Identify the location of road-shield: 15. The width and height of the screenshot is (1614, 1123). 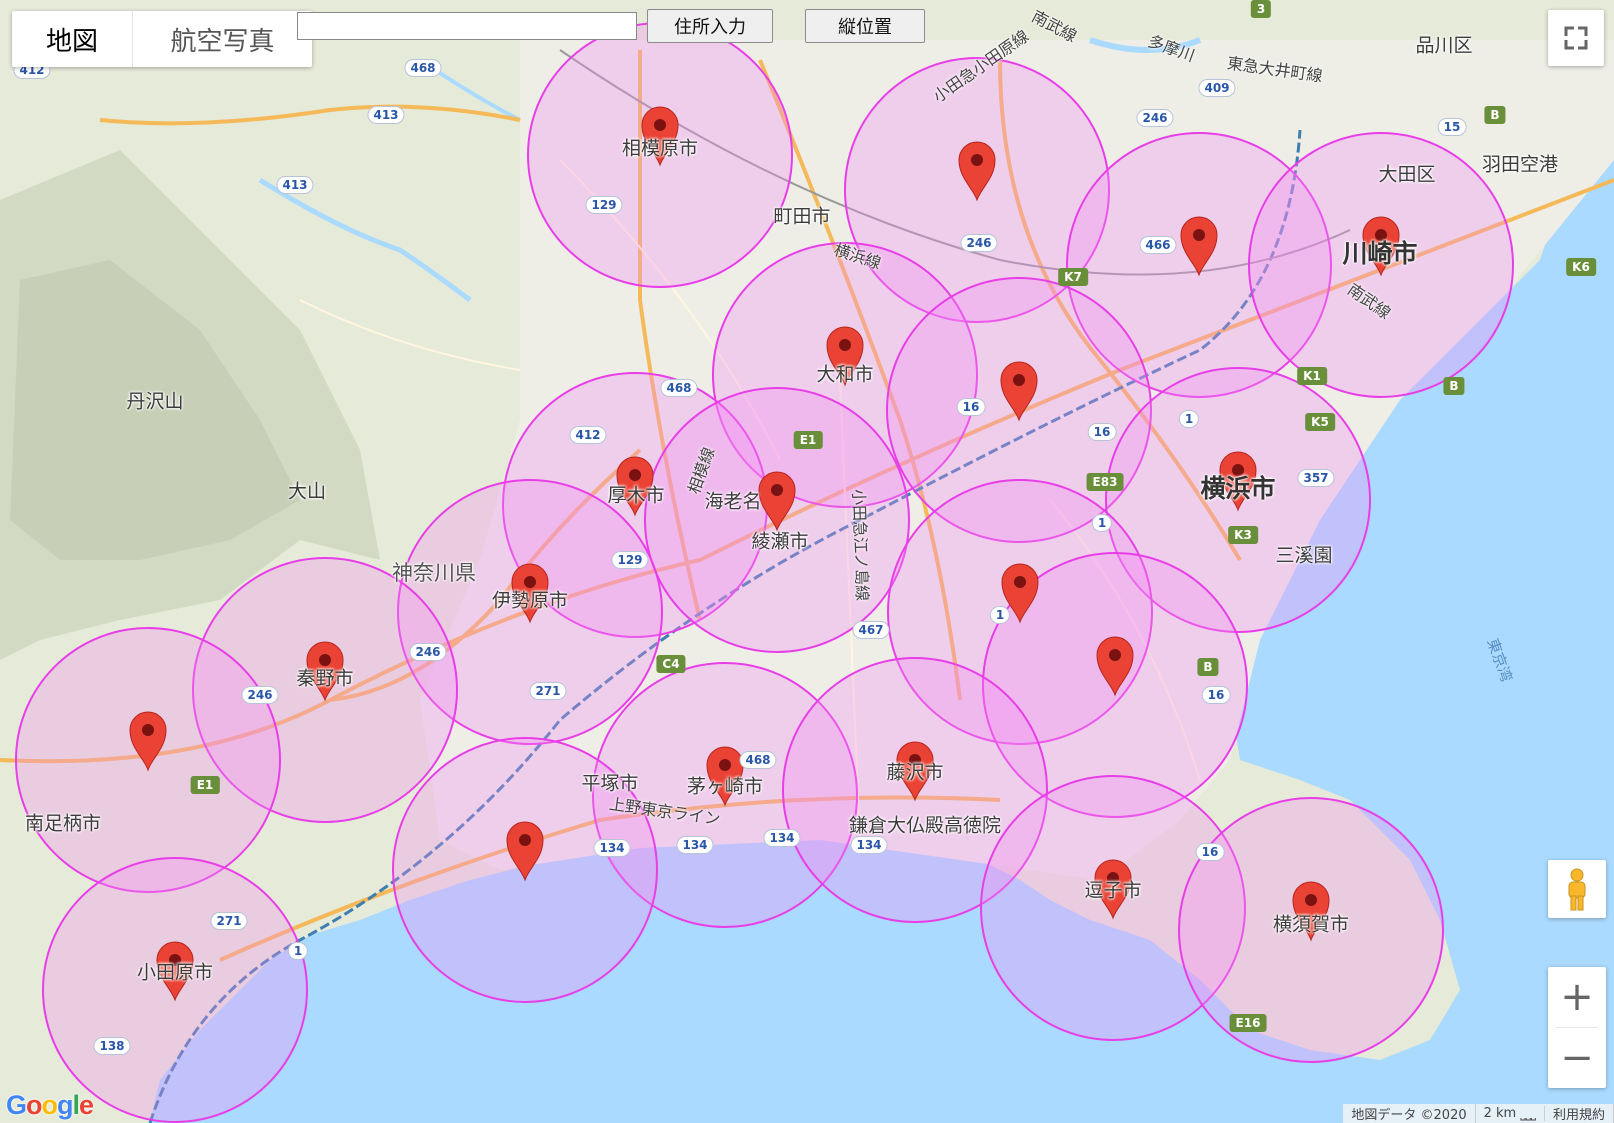
(1452, 127).